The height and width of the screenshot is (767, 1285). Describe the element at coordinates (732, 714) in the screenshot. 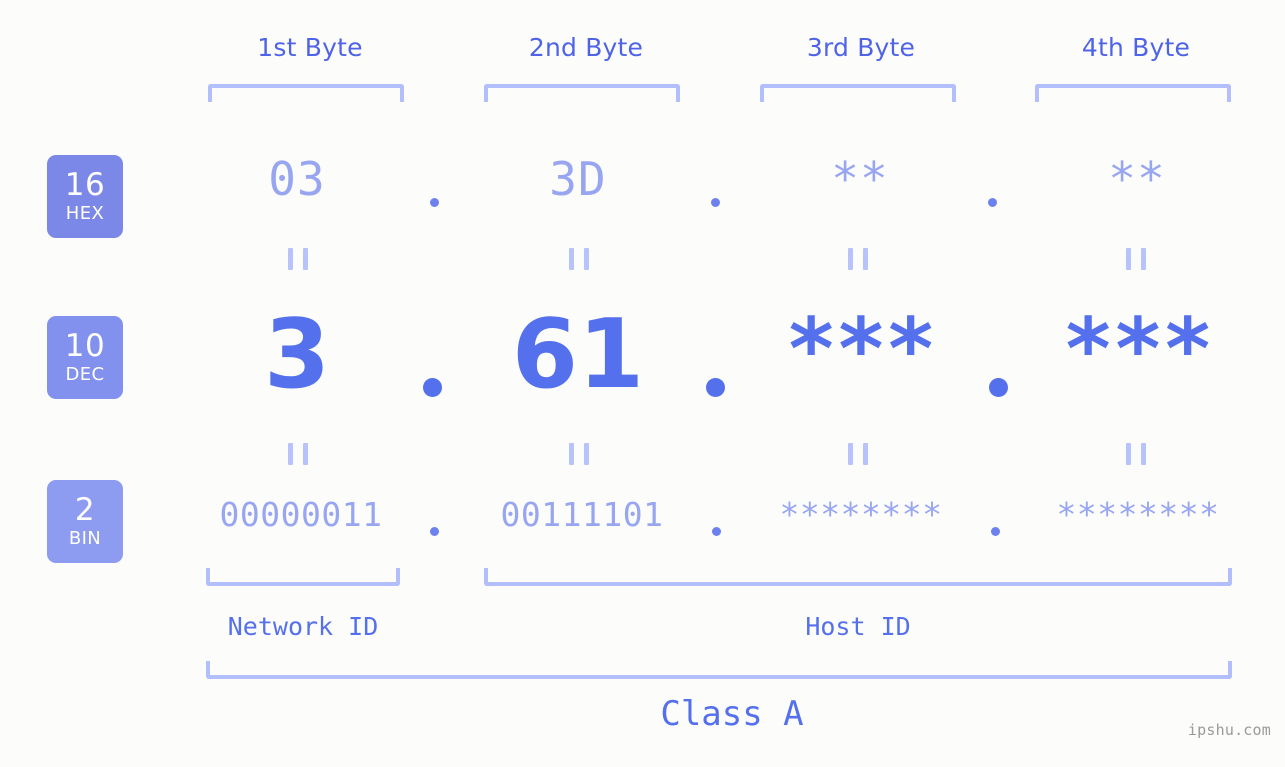

I see `class-label: Class A` at that location.